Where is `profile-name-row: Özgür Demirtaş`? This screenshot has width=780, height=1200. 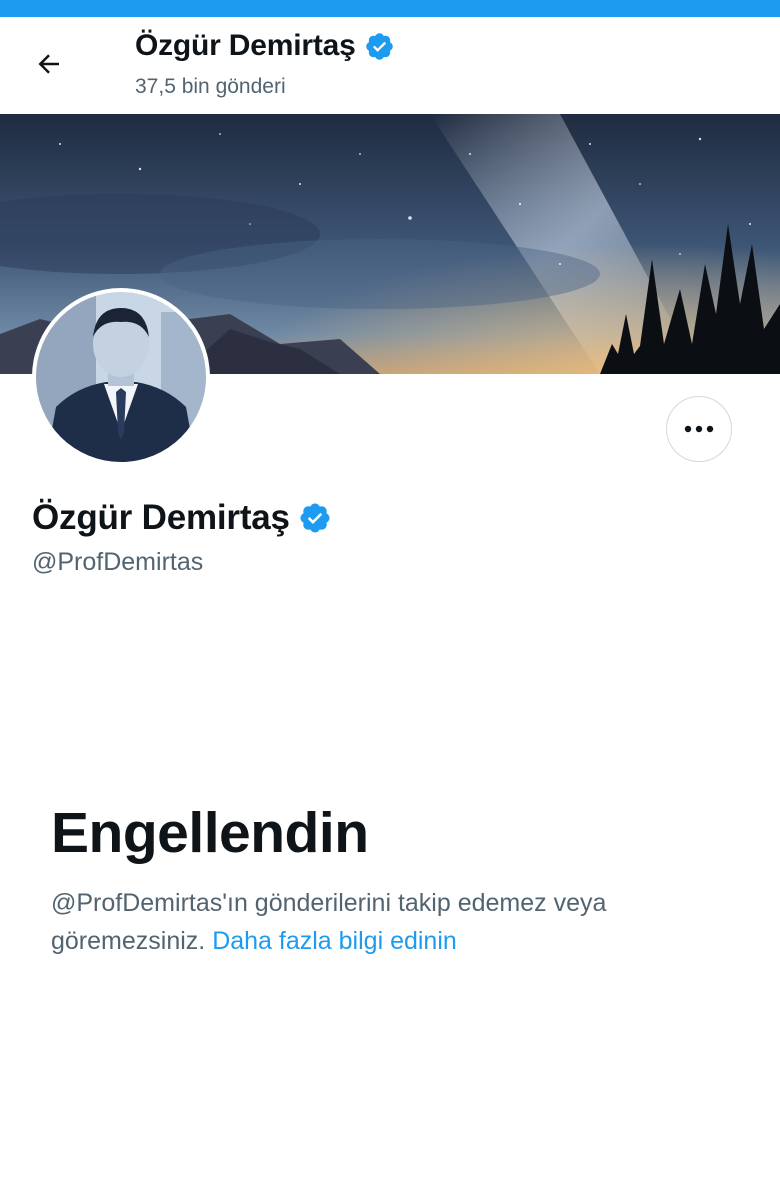
profile-name-row: Özgür Demirtaş is located at coordinates (182, 518).